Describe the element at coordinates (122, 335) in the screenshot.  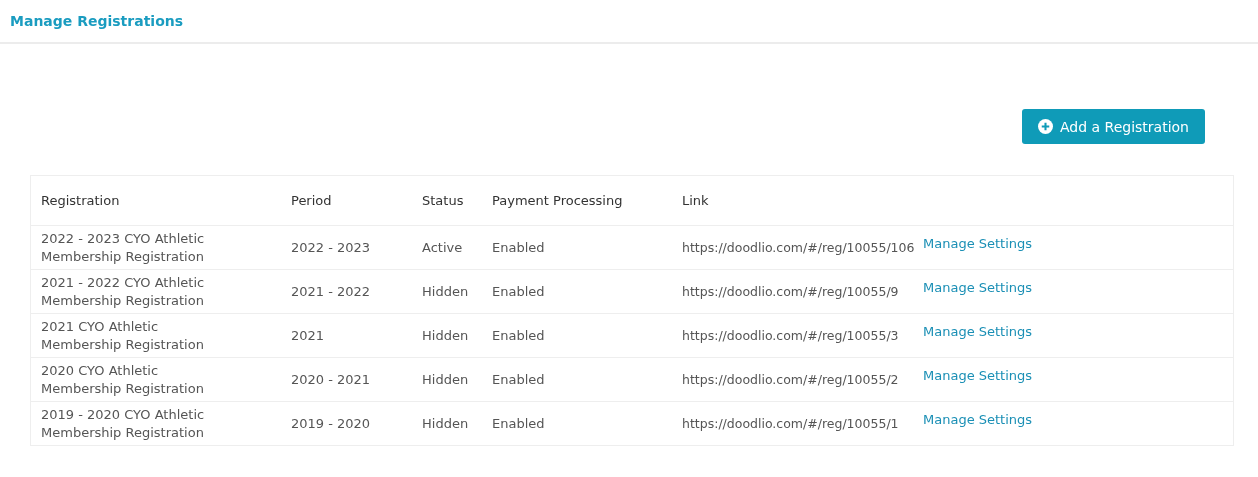
I see `table-cell-text: 2021 CYO Athletic Membership Registration` at that location.